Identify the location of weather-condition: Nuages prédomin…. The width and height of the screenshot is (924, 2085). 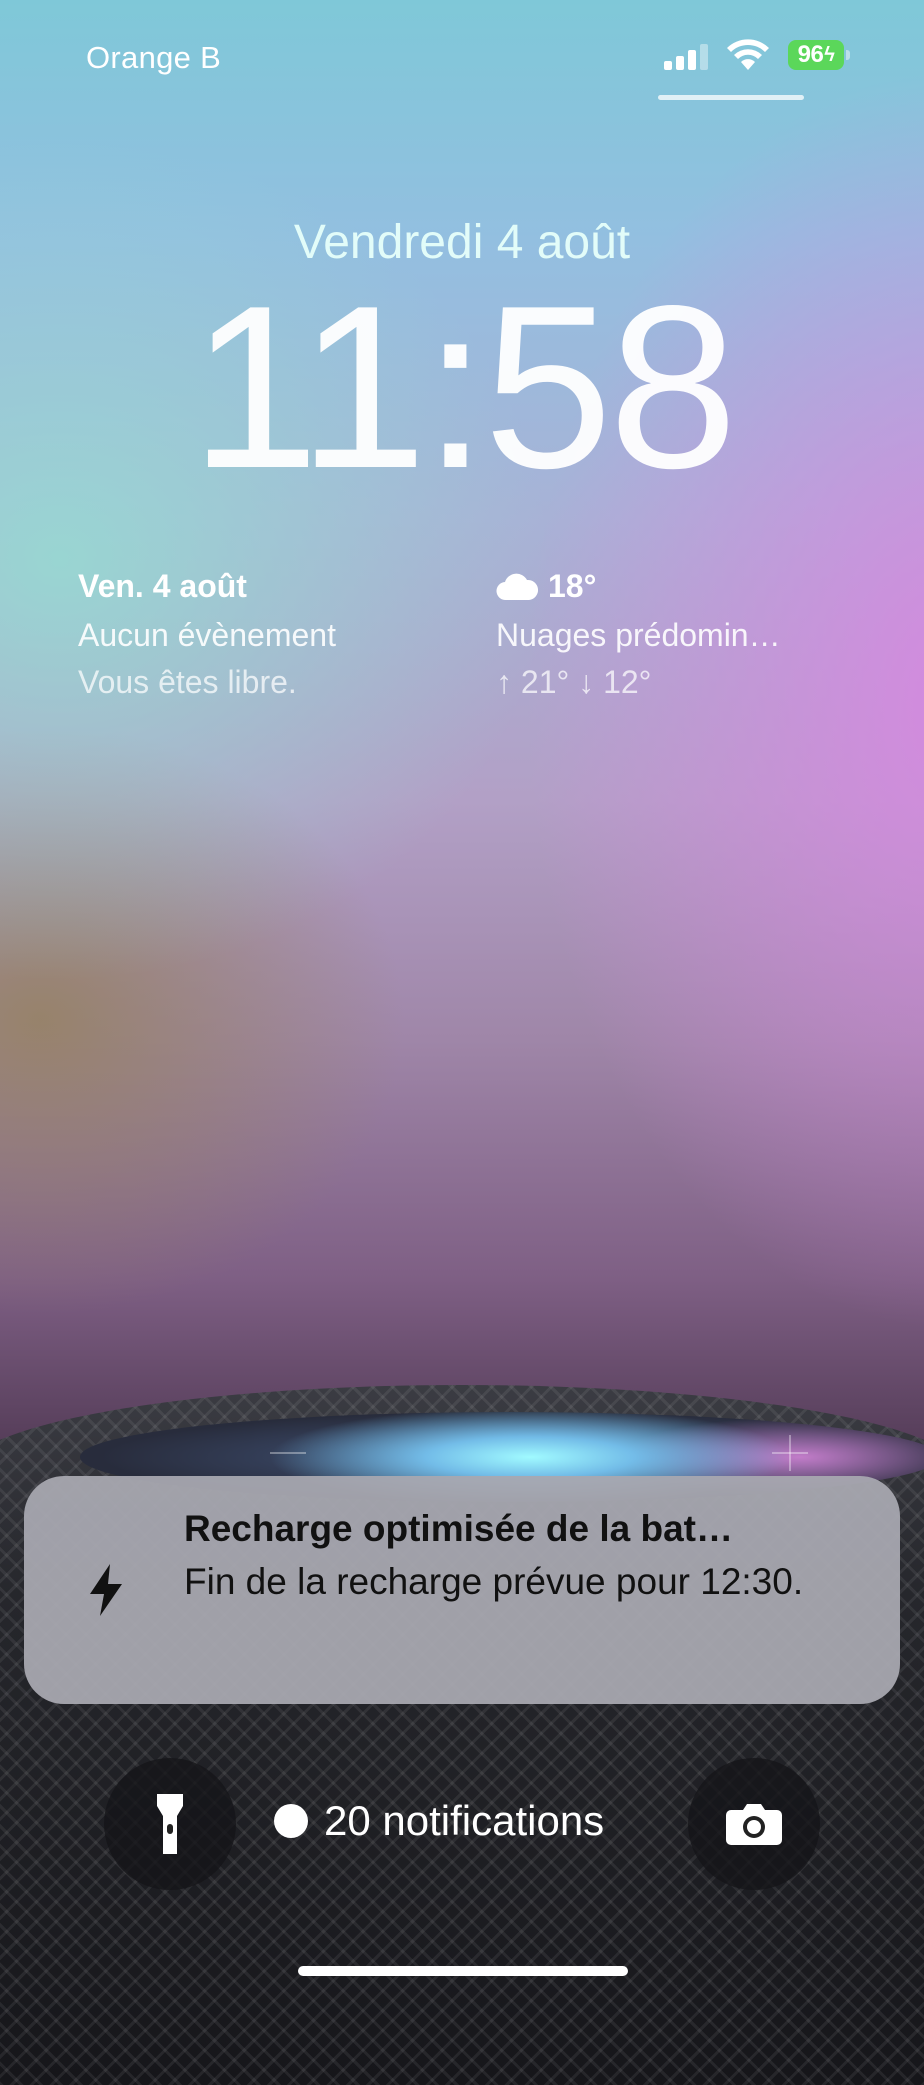
(638, 635).